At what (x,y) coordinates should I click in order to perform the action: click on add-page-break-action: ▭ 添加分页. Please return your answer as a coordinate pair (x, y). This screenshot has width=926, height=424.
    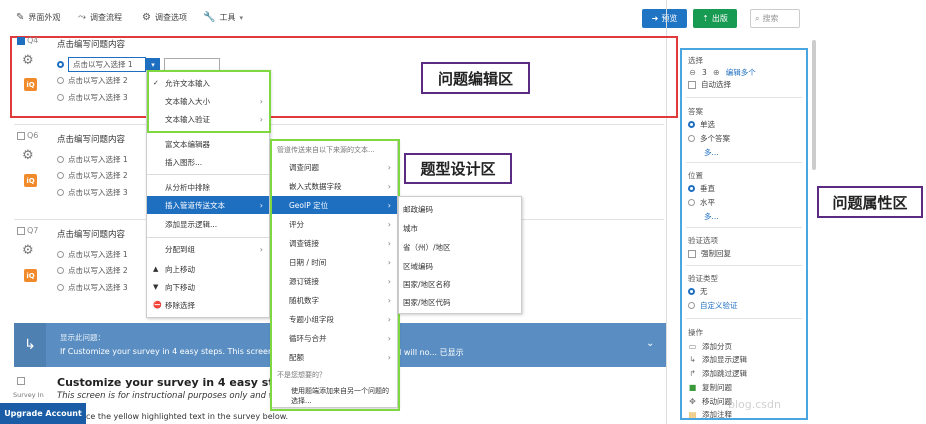
    Looking at the image, I should click on (710, 346).